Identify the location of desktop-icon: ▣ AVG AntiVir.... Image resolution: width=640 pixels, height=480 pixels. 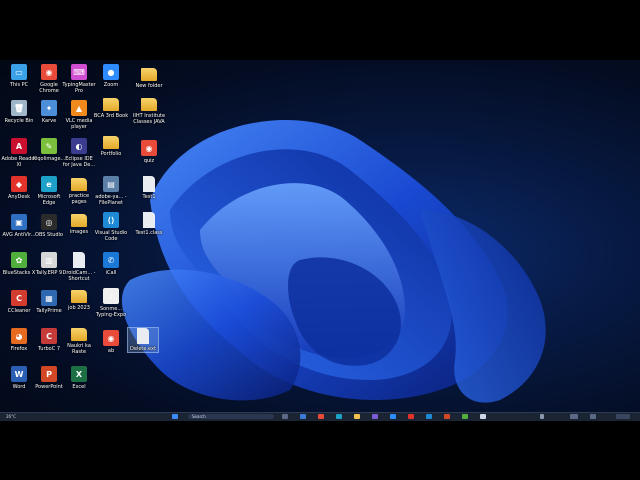
(19, 226).